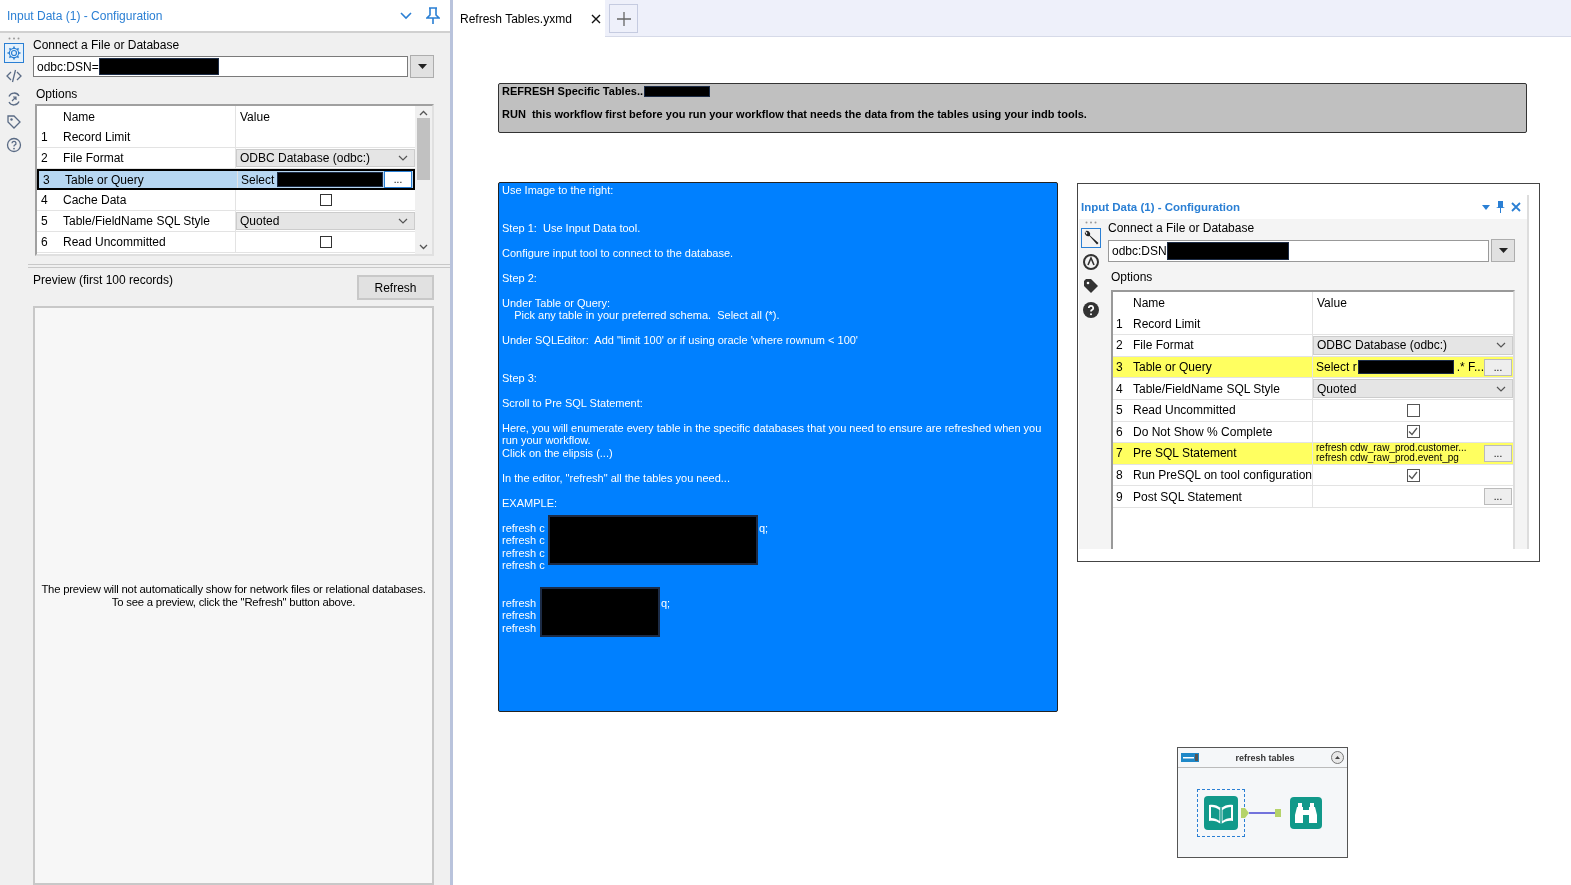  What do you see at coordinates (14, 53) in the screenshot?
I see `settings-icon` at bounding box center [14, 53].